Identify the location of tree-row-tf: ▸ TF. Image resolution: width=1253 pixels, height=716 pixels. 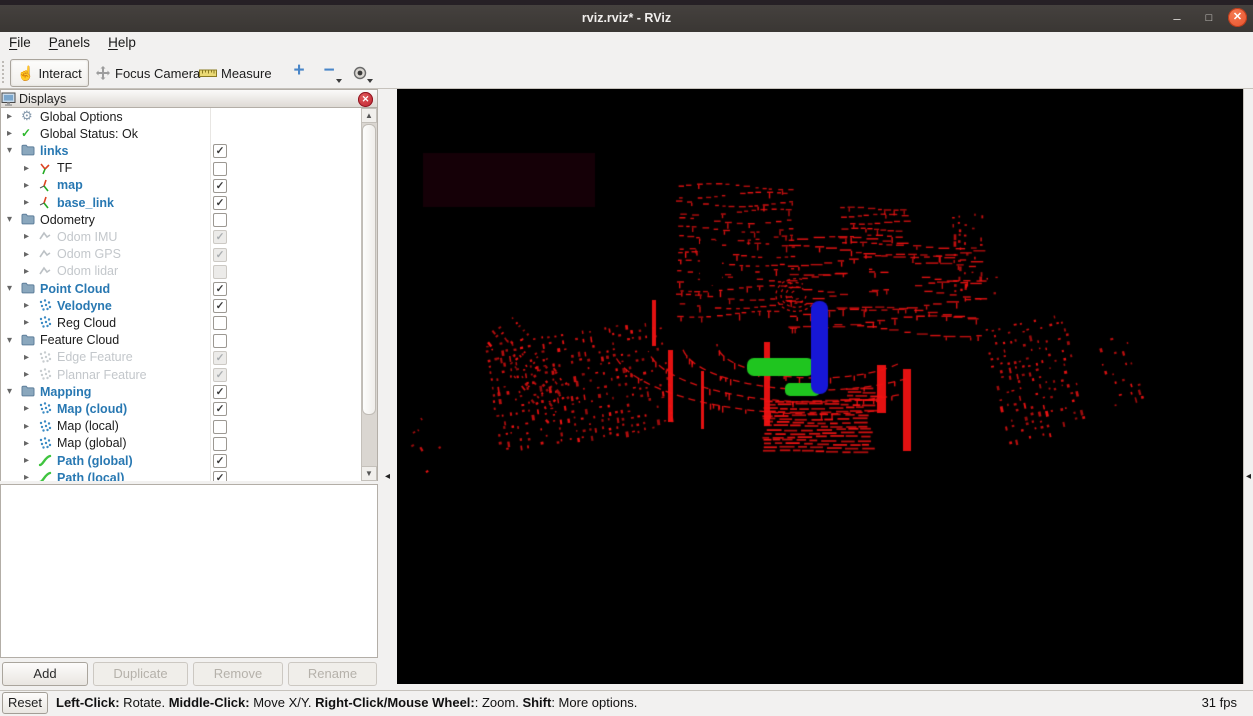
(181, 168).